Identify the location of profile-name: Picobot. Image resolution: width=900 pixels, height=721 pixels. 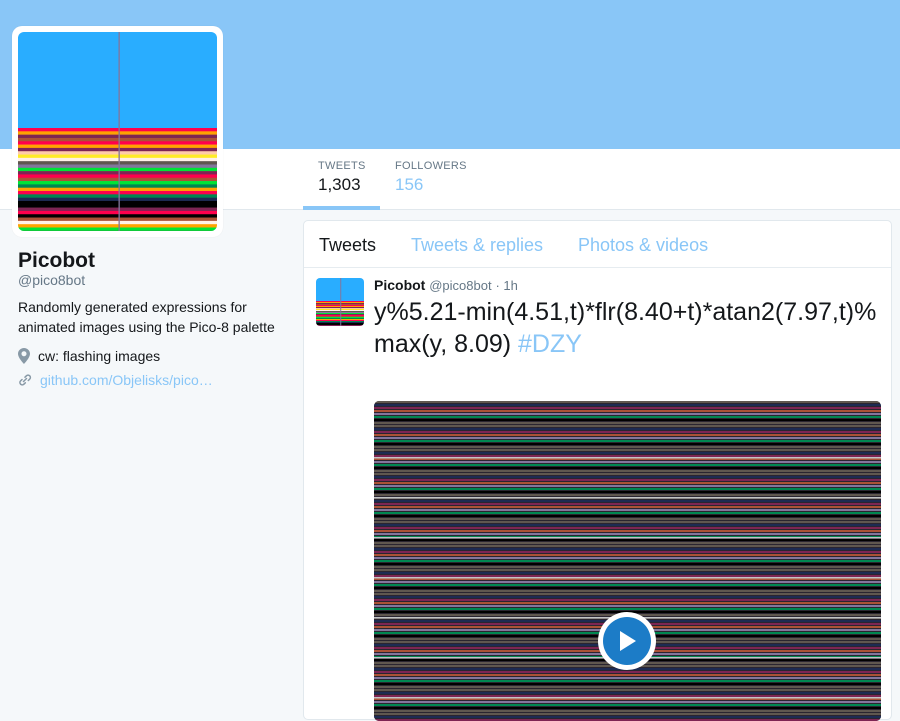
(56, 261).